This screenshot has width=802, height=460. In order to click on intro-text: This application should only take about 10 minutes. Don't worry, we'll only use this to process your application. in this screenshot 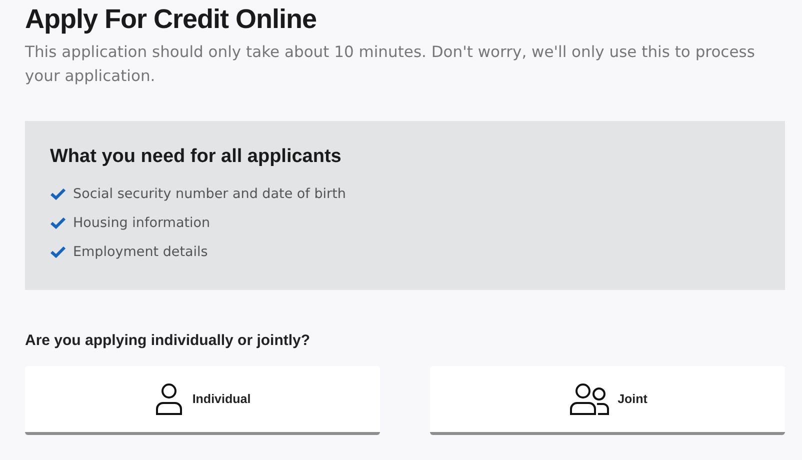, I will do `click(390, 64)`.